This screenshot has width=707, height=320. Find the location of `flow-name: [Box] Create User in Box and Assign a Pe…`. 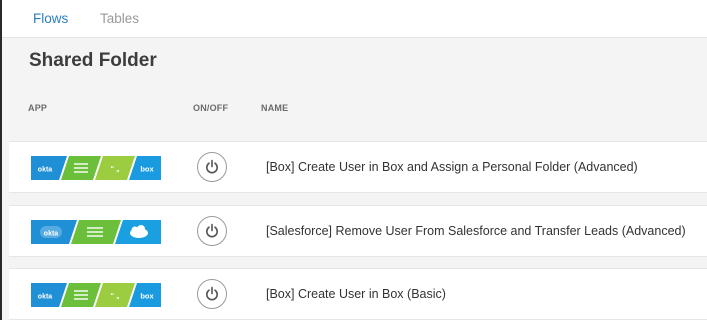

flow-name: [Box] Create User in Box and Assign a Pe… is located at coordinates (452, 167).